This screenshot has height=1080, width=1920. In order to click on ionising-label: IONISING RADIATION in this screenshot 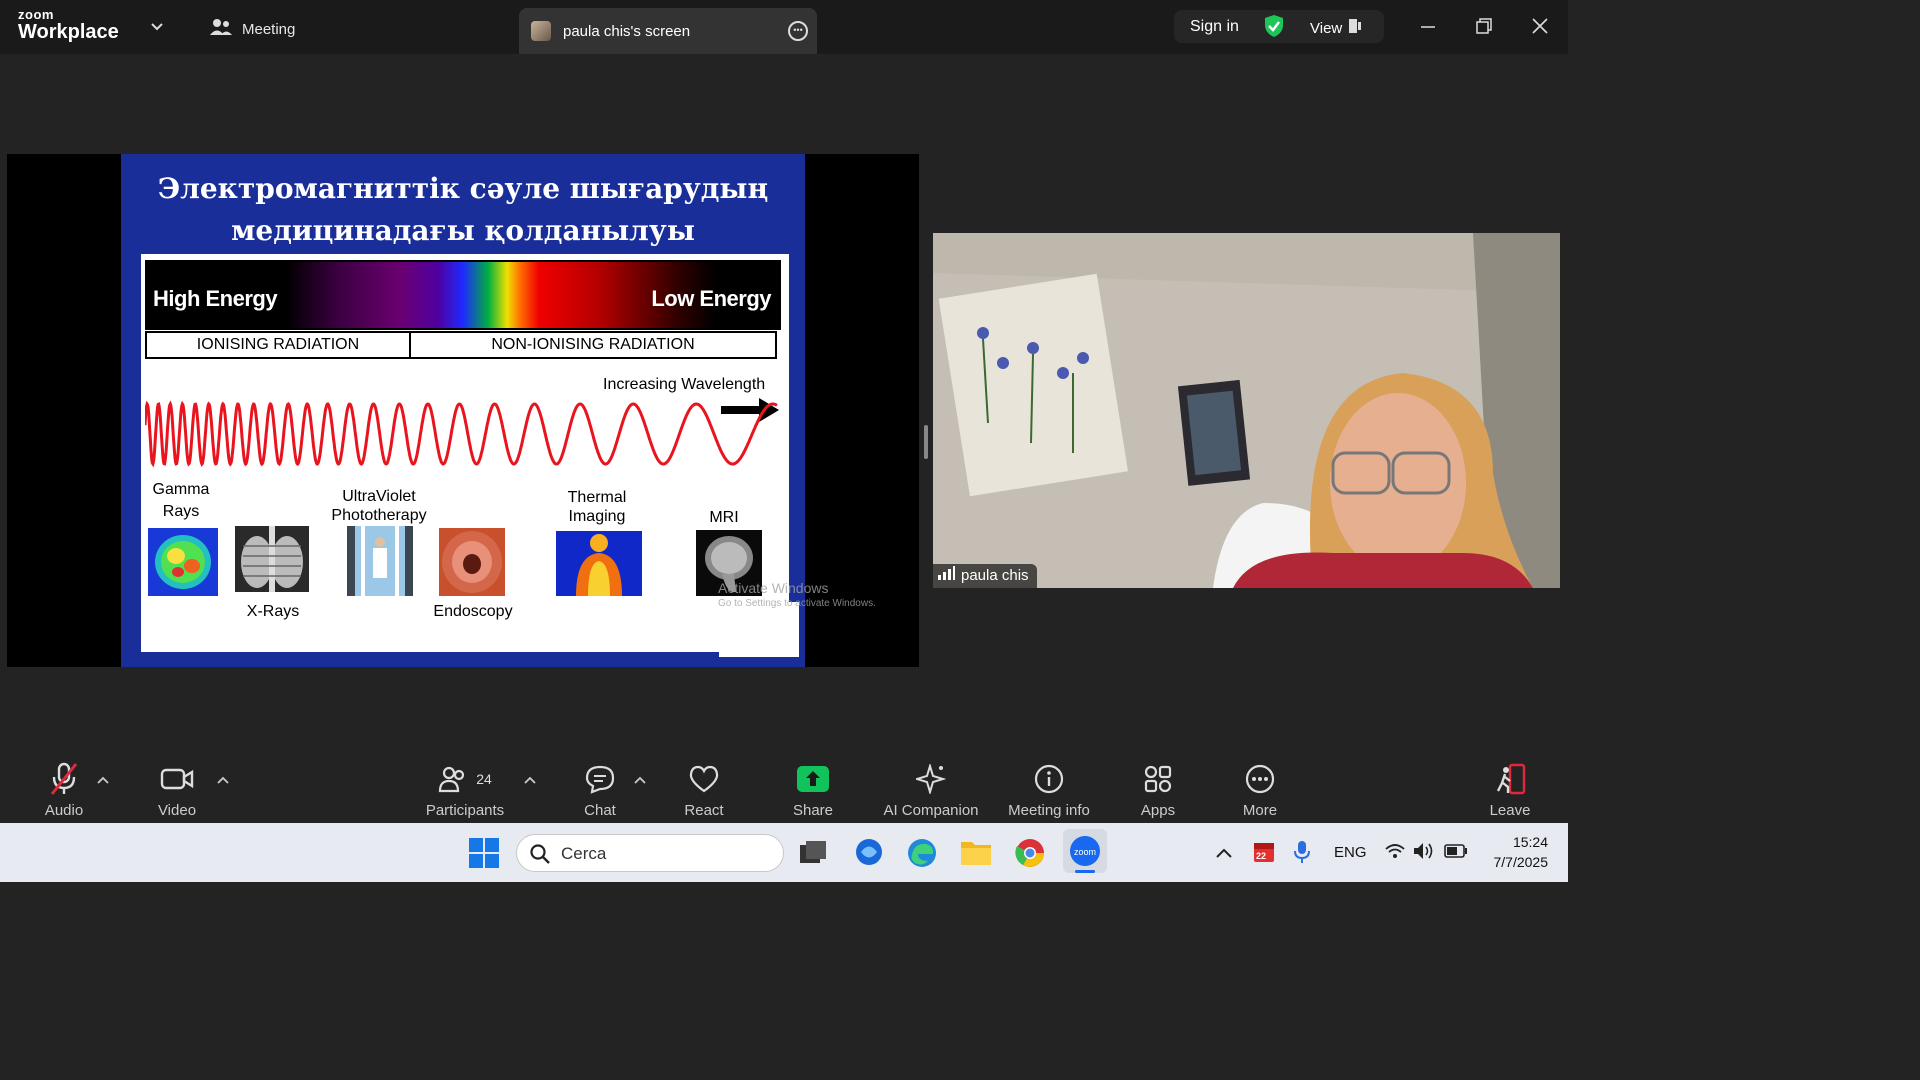, I will do `click(278, 345)`.